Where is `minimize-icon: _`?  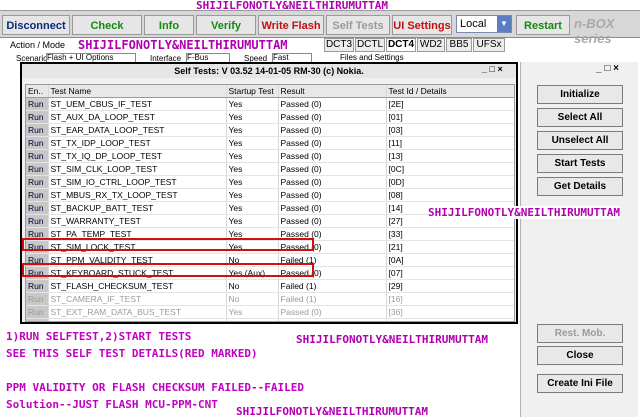
minimize-icon: _ is located at coordinates (486, 69).